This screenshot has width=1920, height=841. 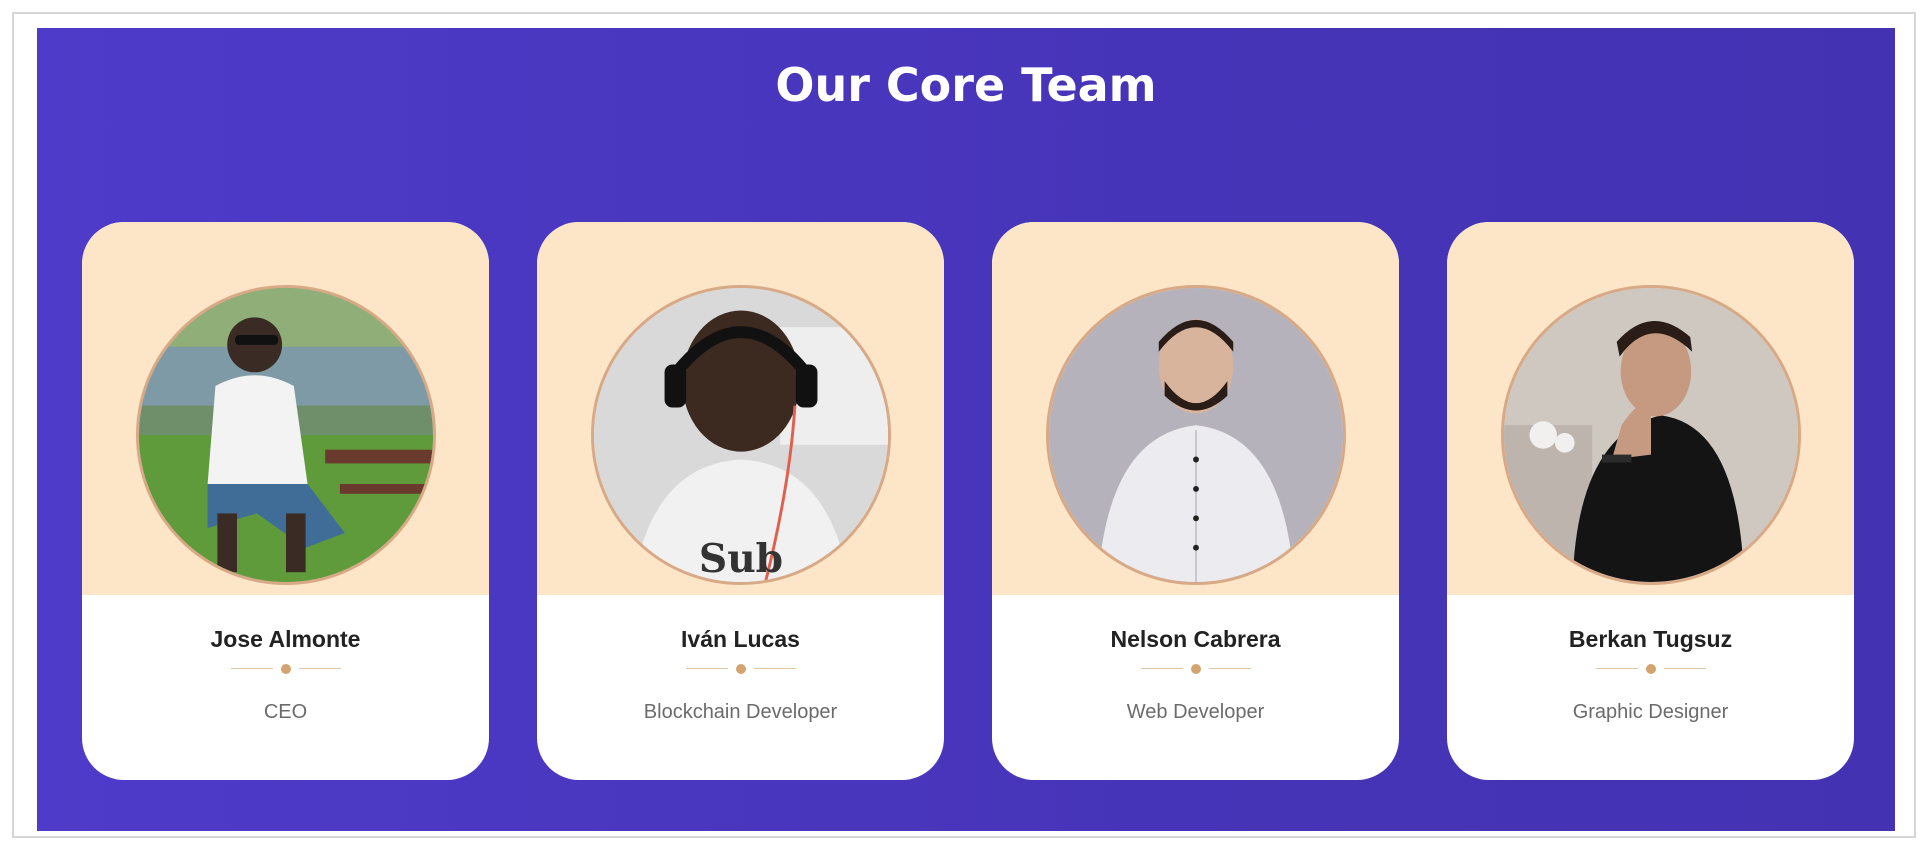 What do you see at coordinates (740, 712) in the screenshot?
I see `member-role: Blockchain Developer` at bounding box center [740, 712].